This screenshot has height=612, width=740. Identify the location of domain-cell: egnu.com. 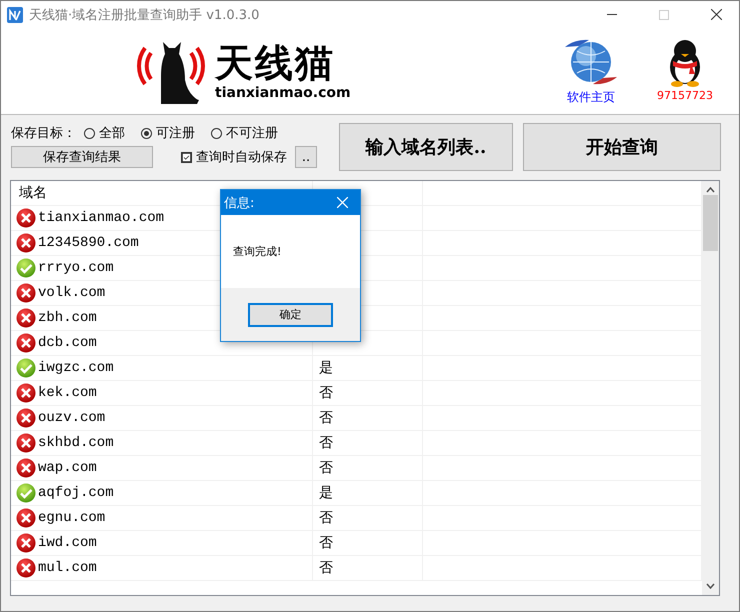
(72, 518).